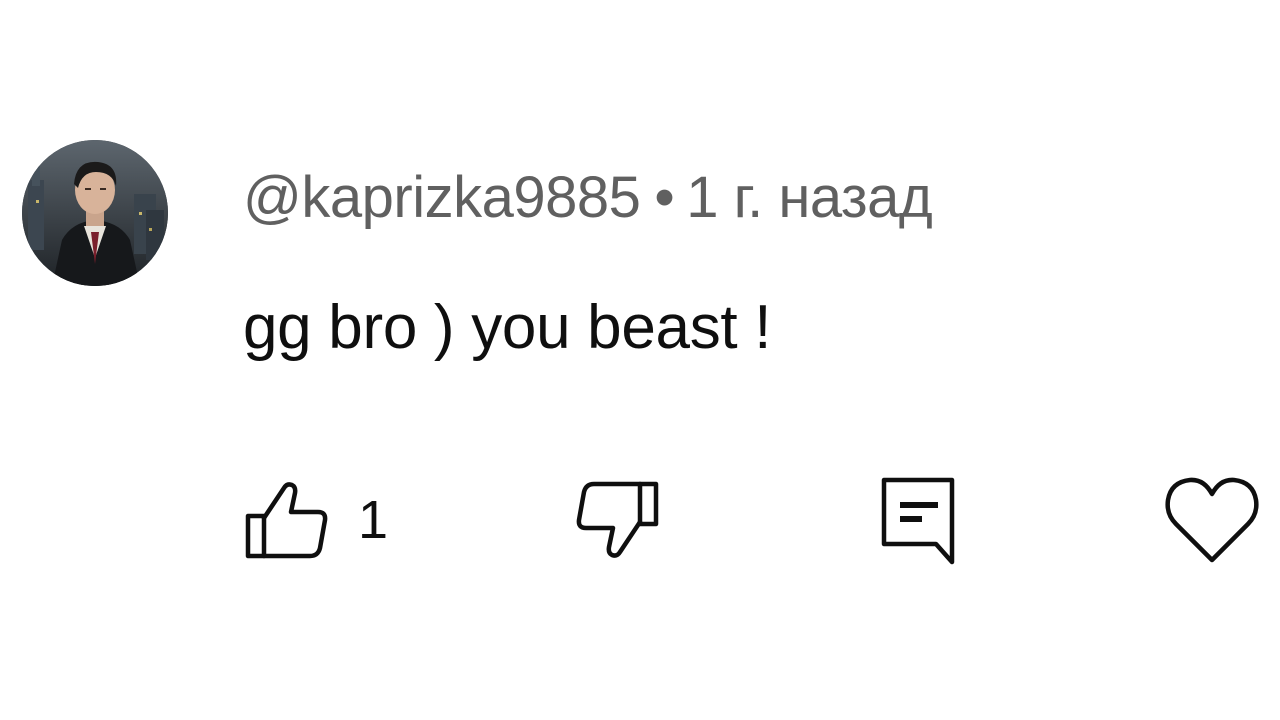  What do you see at coordinates (918, 521) in the screenshot?
I see `reply-comment-icon` at bounding box center [918, 521].